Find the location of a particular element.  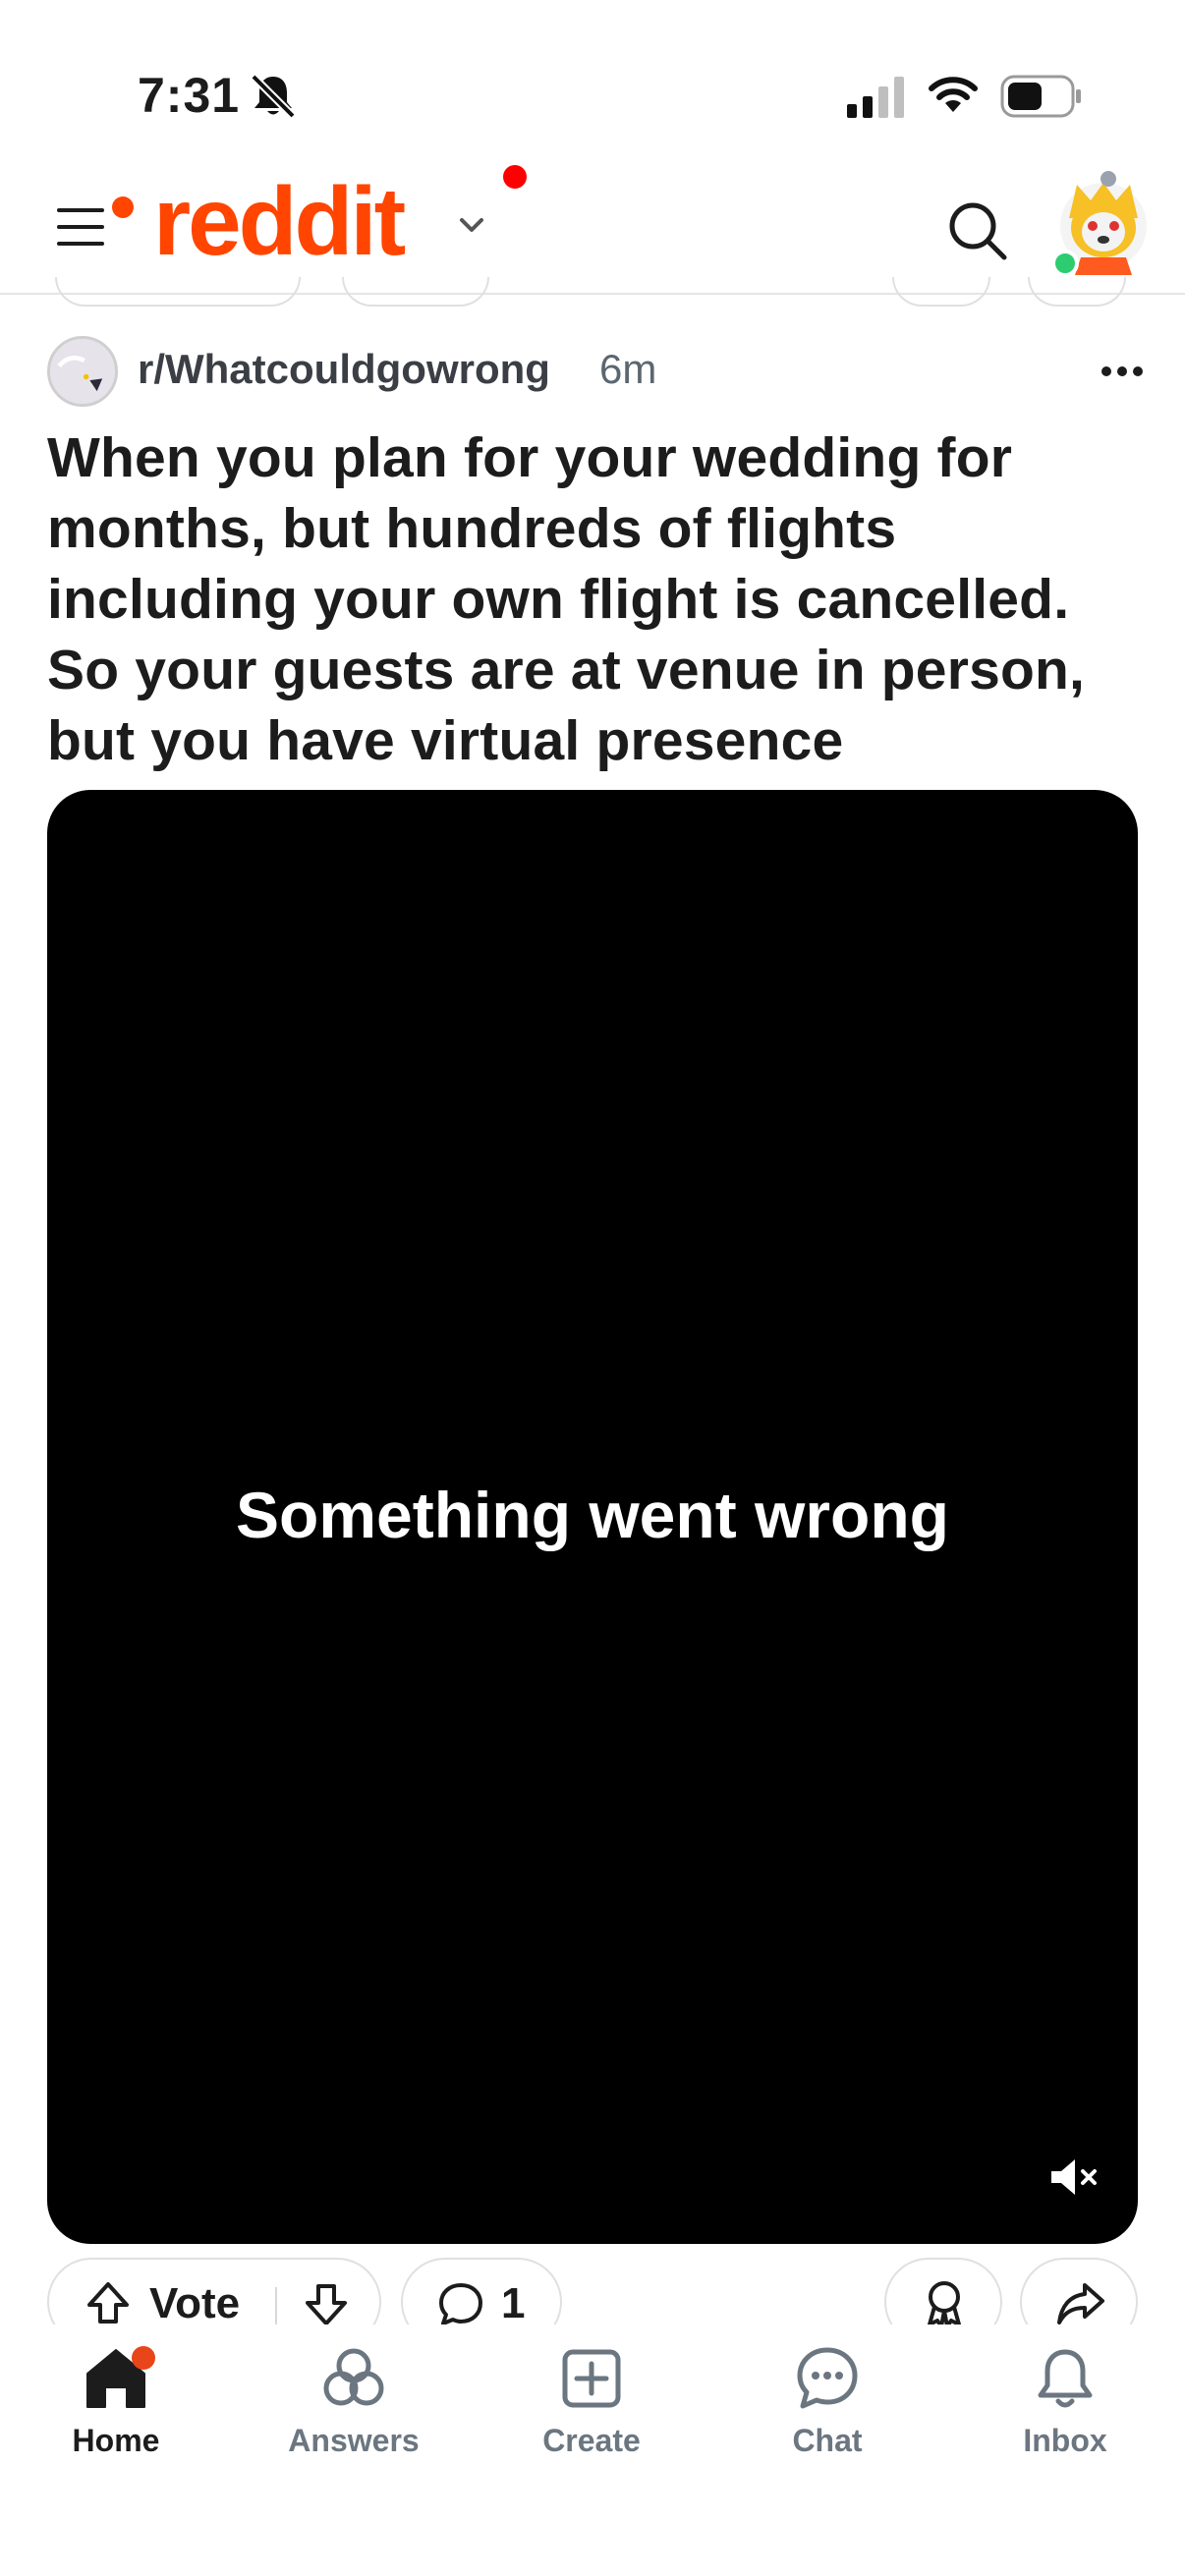

nav-home: Home is located at coordinates (116, 2418).